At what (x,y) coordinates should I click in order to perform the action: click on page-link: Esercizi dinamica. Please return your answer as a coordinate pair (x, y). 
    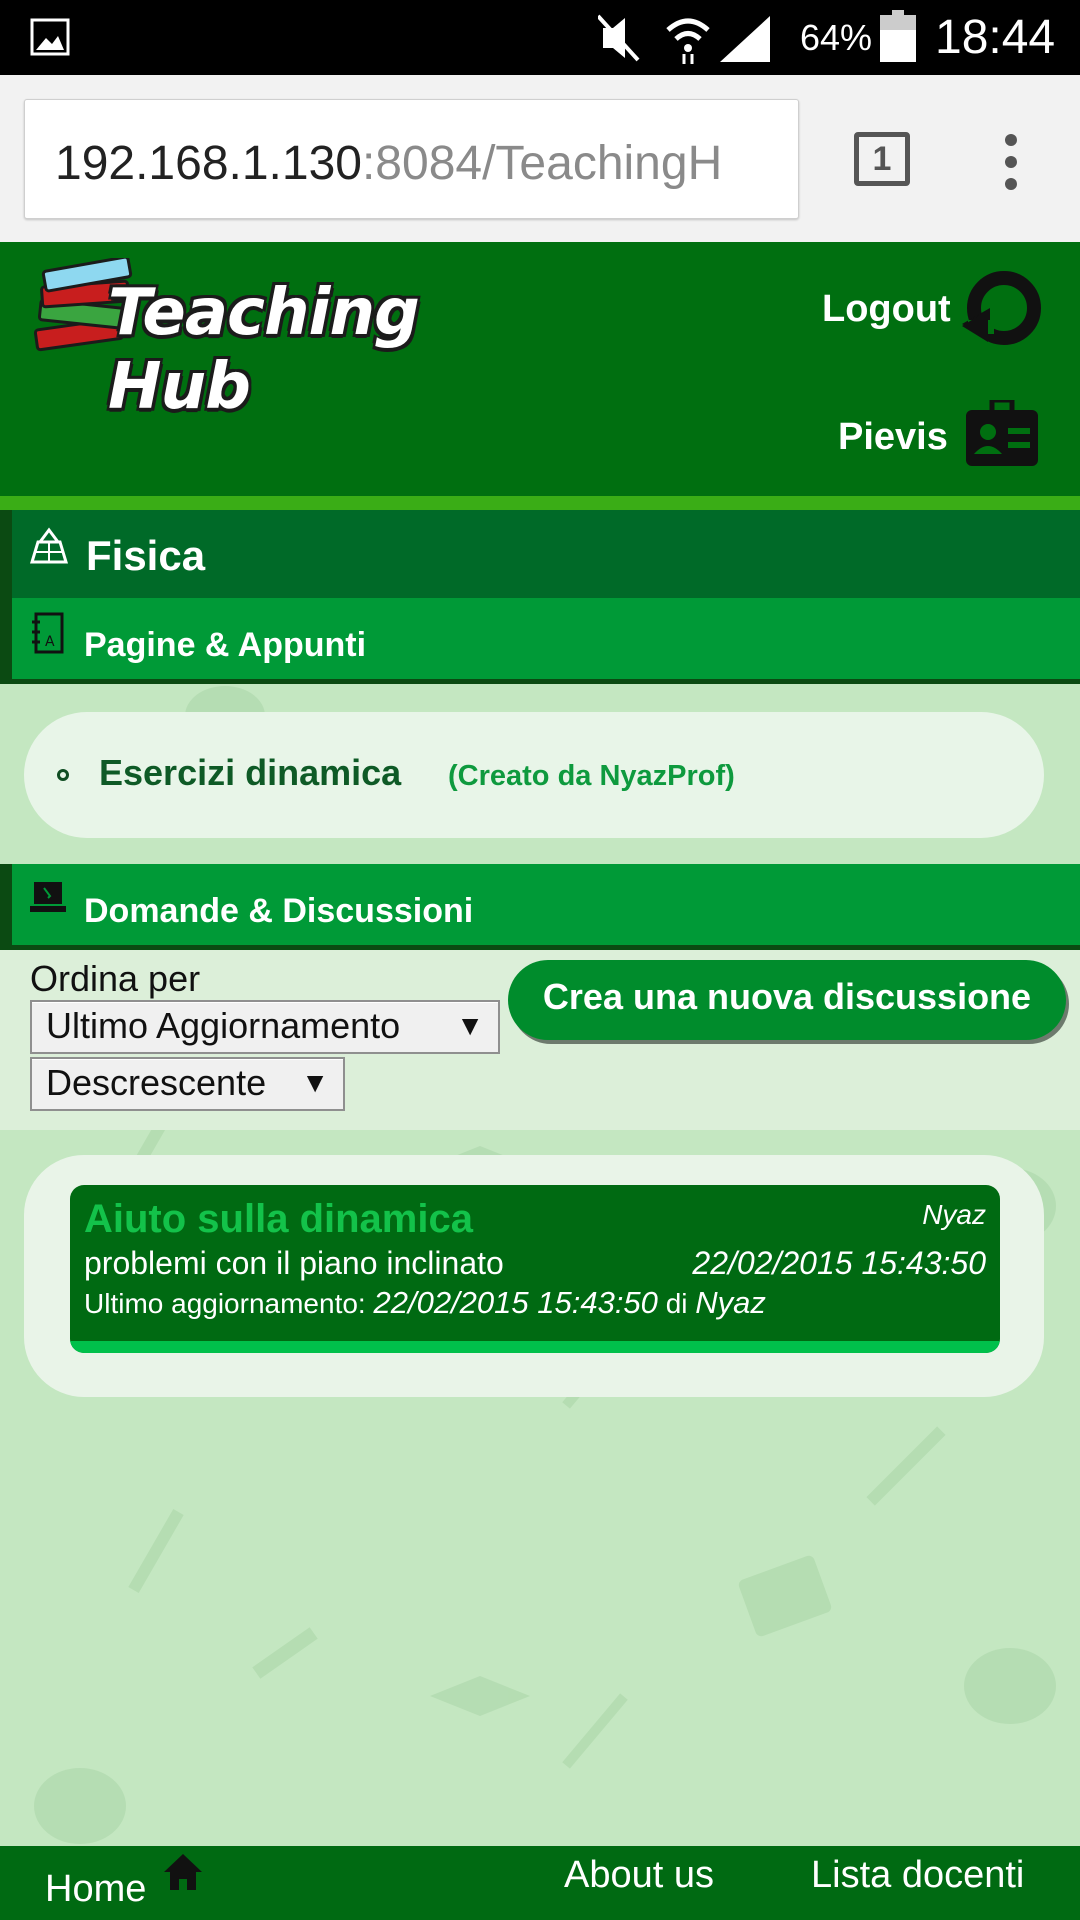
    Looking at the image, I should click on (250, 773).